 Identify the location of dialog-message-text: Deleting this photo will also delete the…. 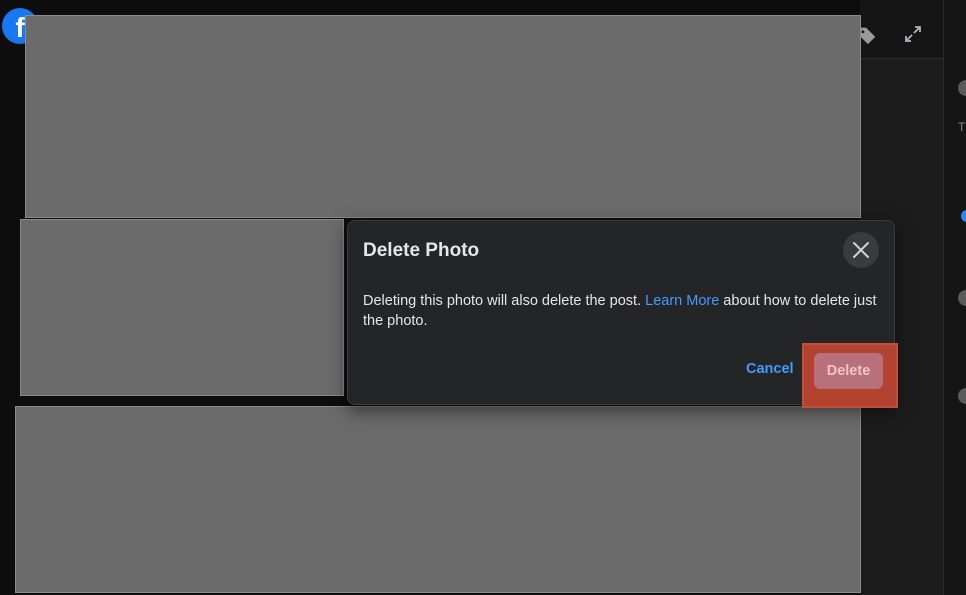
(504, 301).